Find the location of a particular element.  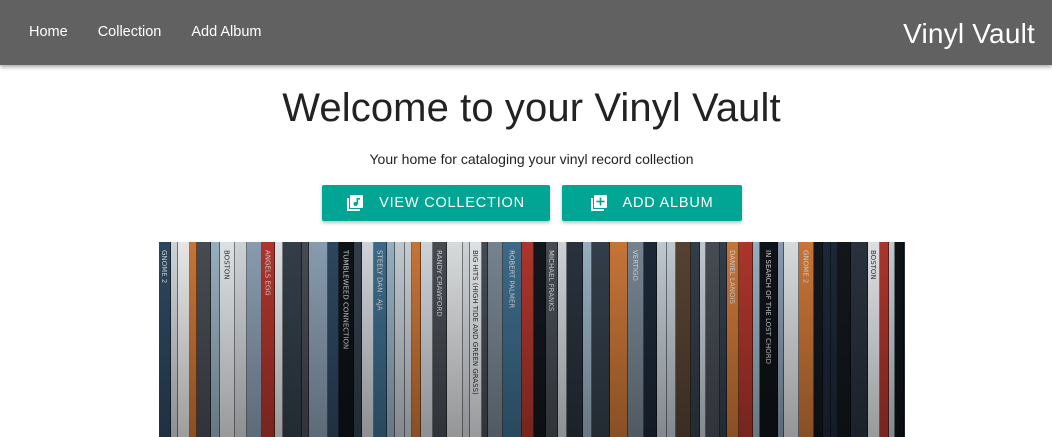

view-collection-button: VIEW COLLECTION is located at coordinates (436, 203).